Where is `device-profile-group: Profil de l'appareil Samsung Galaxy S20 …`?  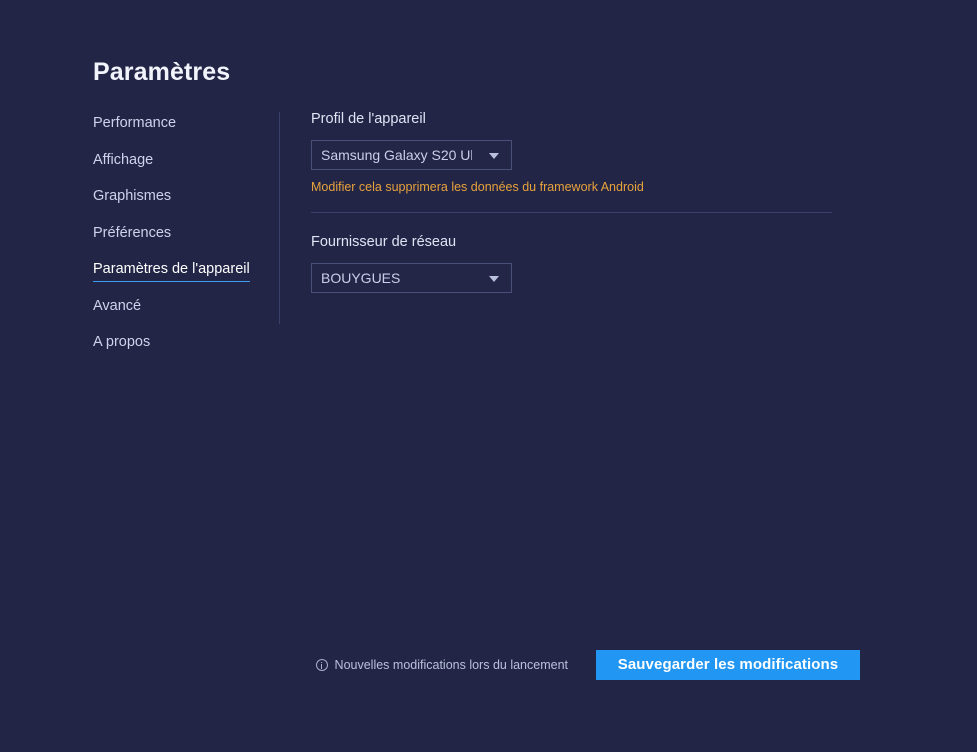
device-profile-group: Profil de l'appareil Samsung Galaxy S20 … is located at coordinates (572, 152).